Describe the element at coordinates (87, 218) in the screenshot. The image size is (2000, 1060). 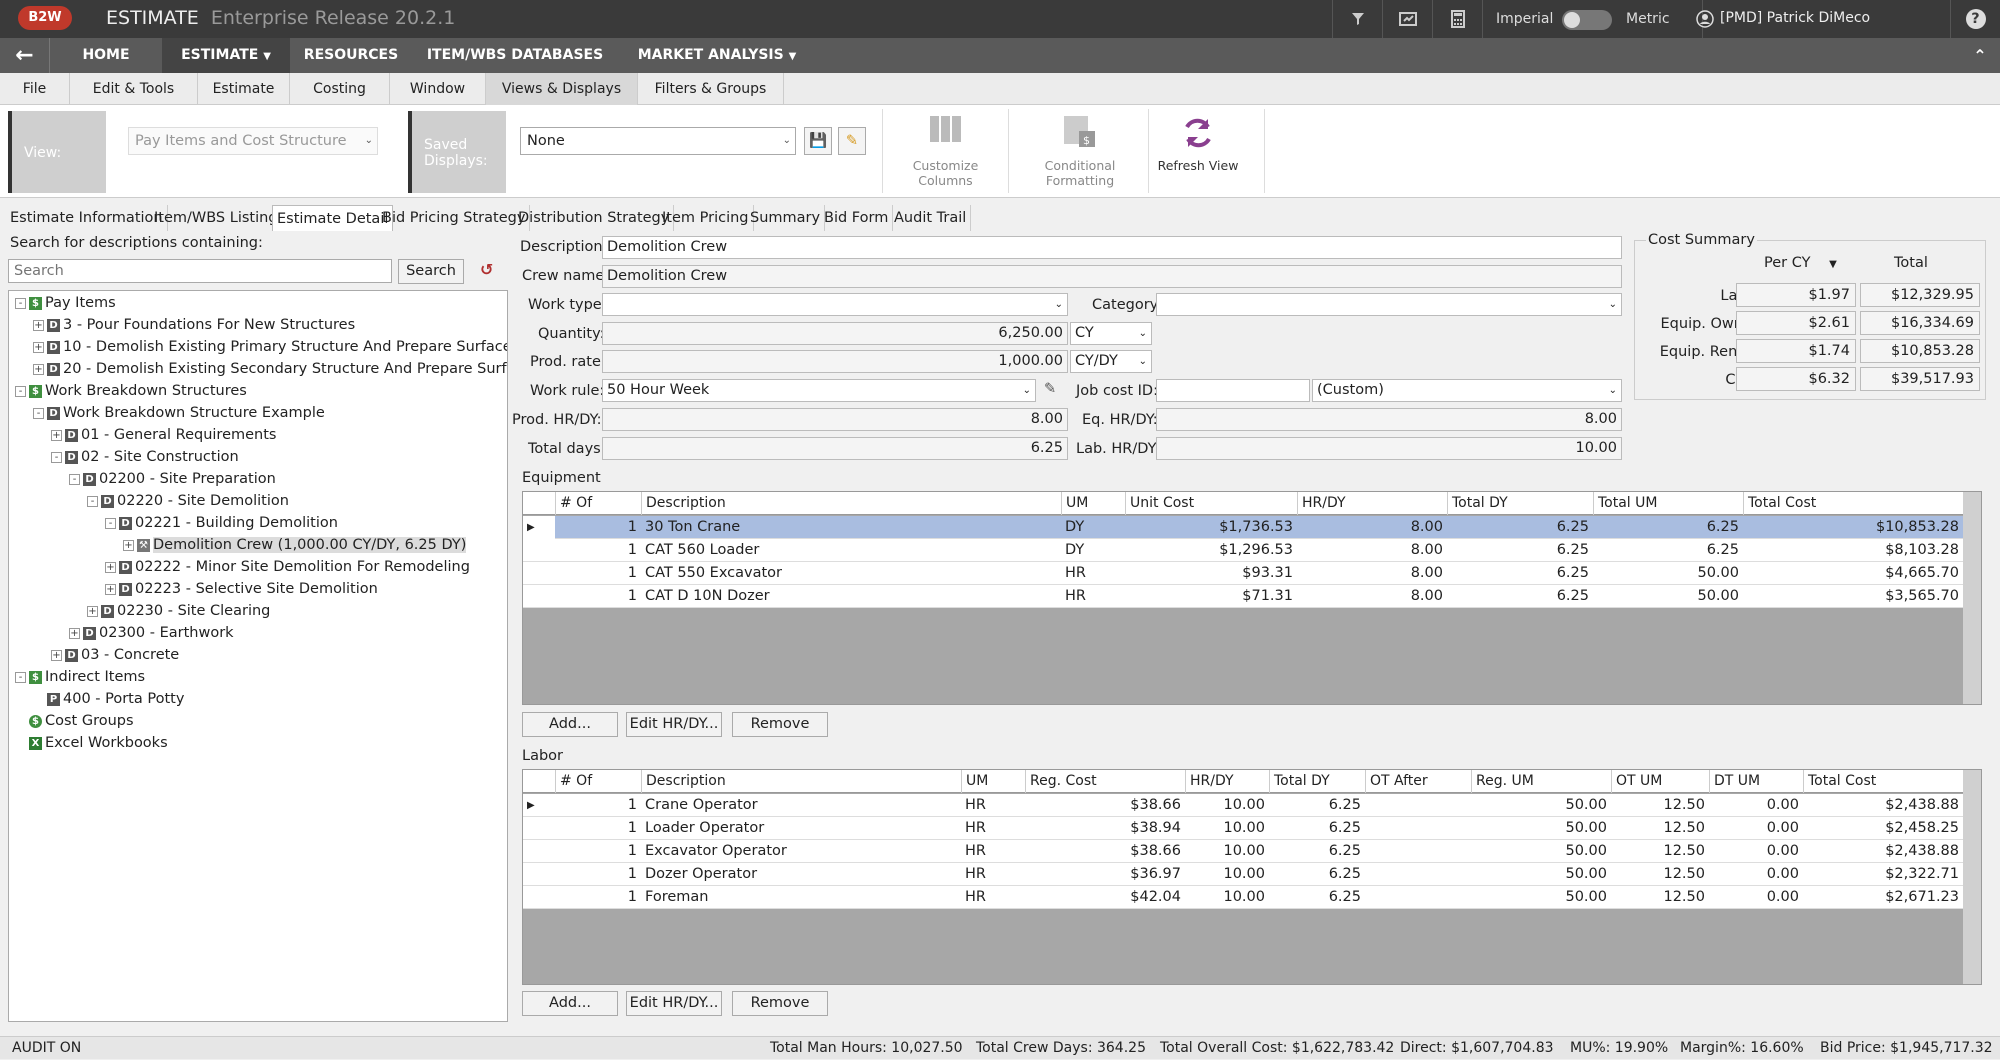
I see `tab-estimate-information: Estimate Information` at that location.